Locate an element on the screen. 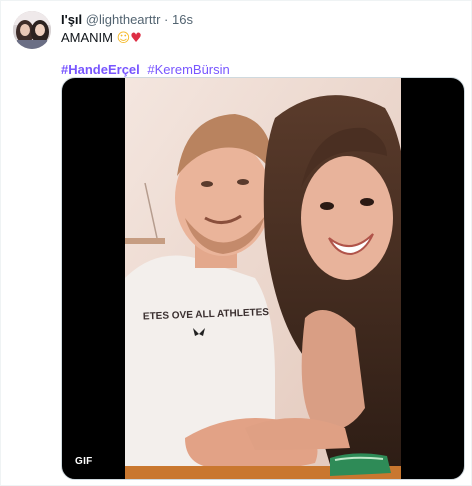  tweet-text: AMANIM ☺♥ is located at coordinates (101, 38).